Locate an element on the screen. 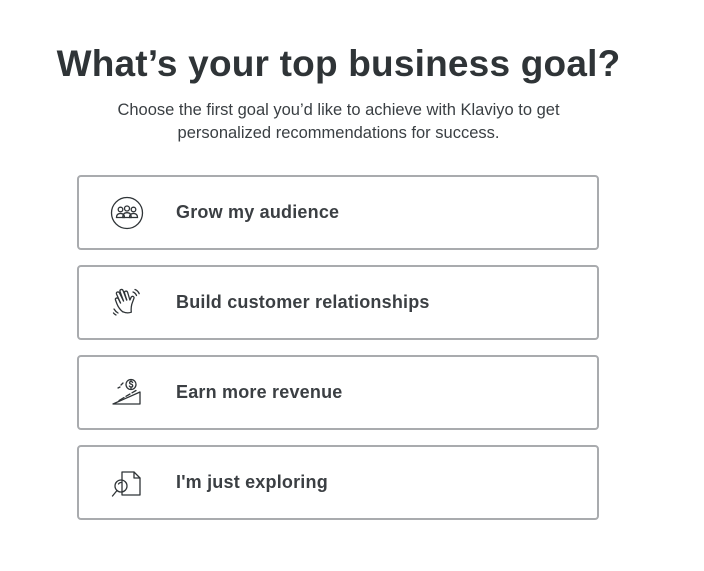 The width and height of the screenshot is (704, 571). goal-option-build-relationships: Build customer relationships is located at coordinates (338, 302).